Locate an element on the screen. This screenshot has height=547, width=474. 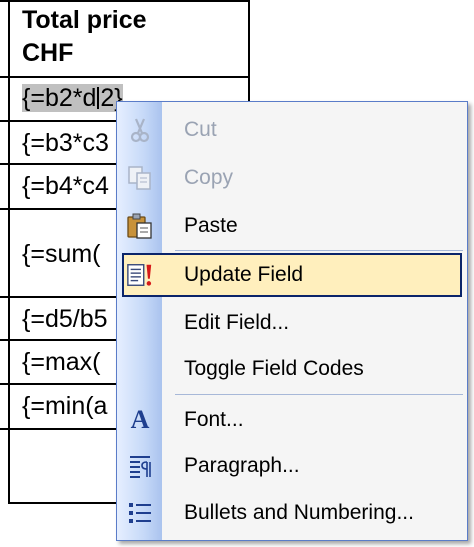
table-cell-row-3: {=b4*c4 is located at coordinates (65, 186).